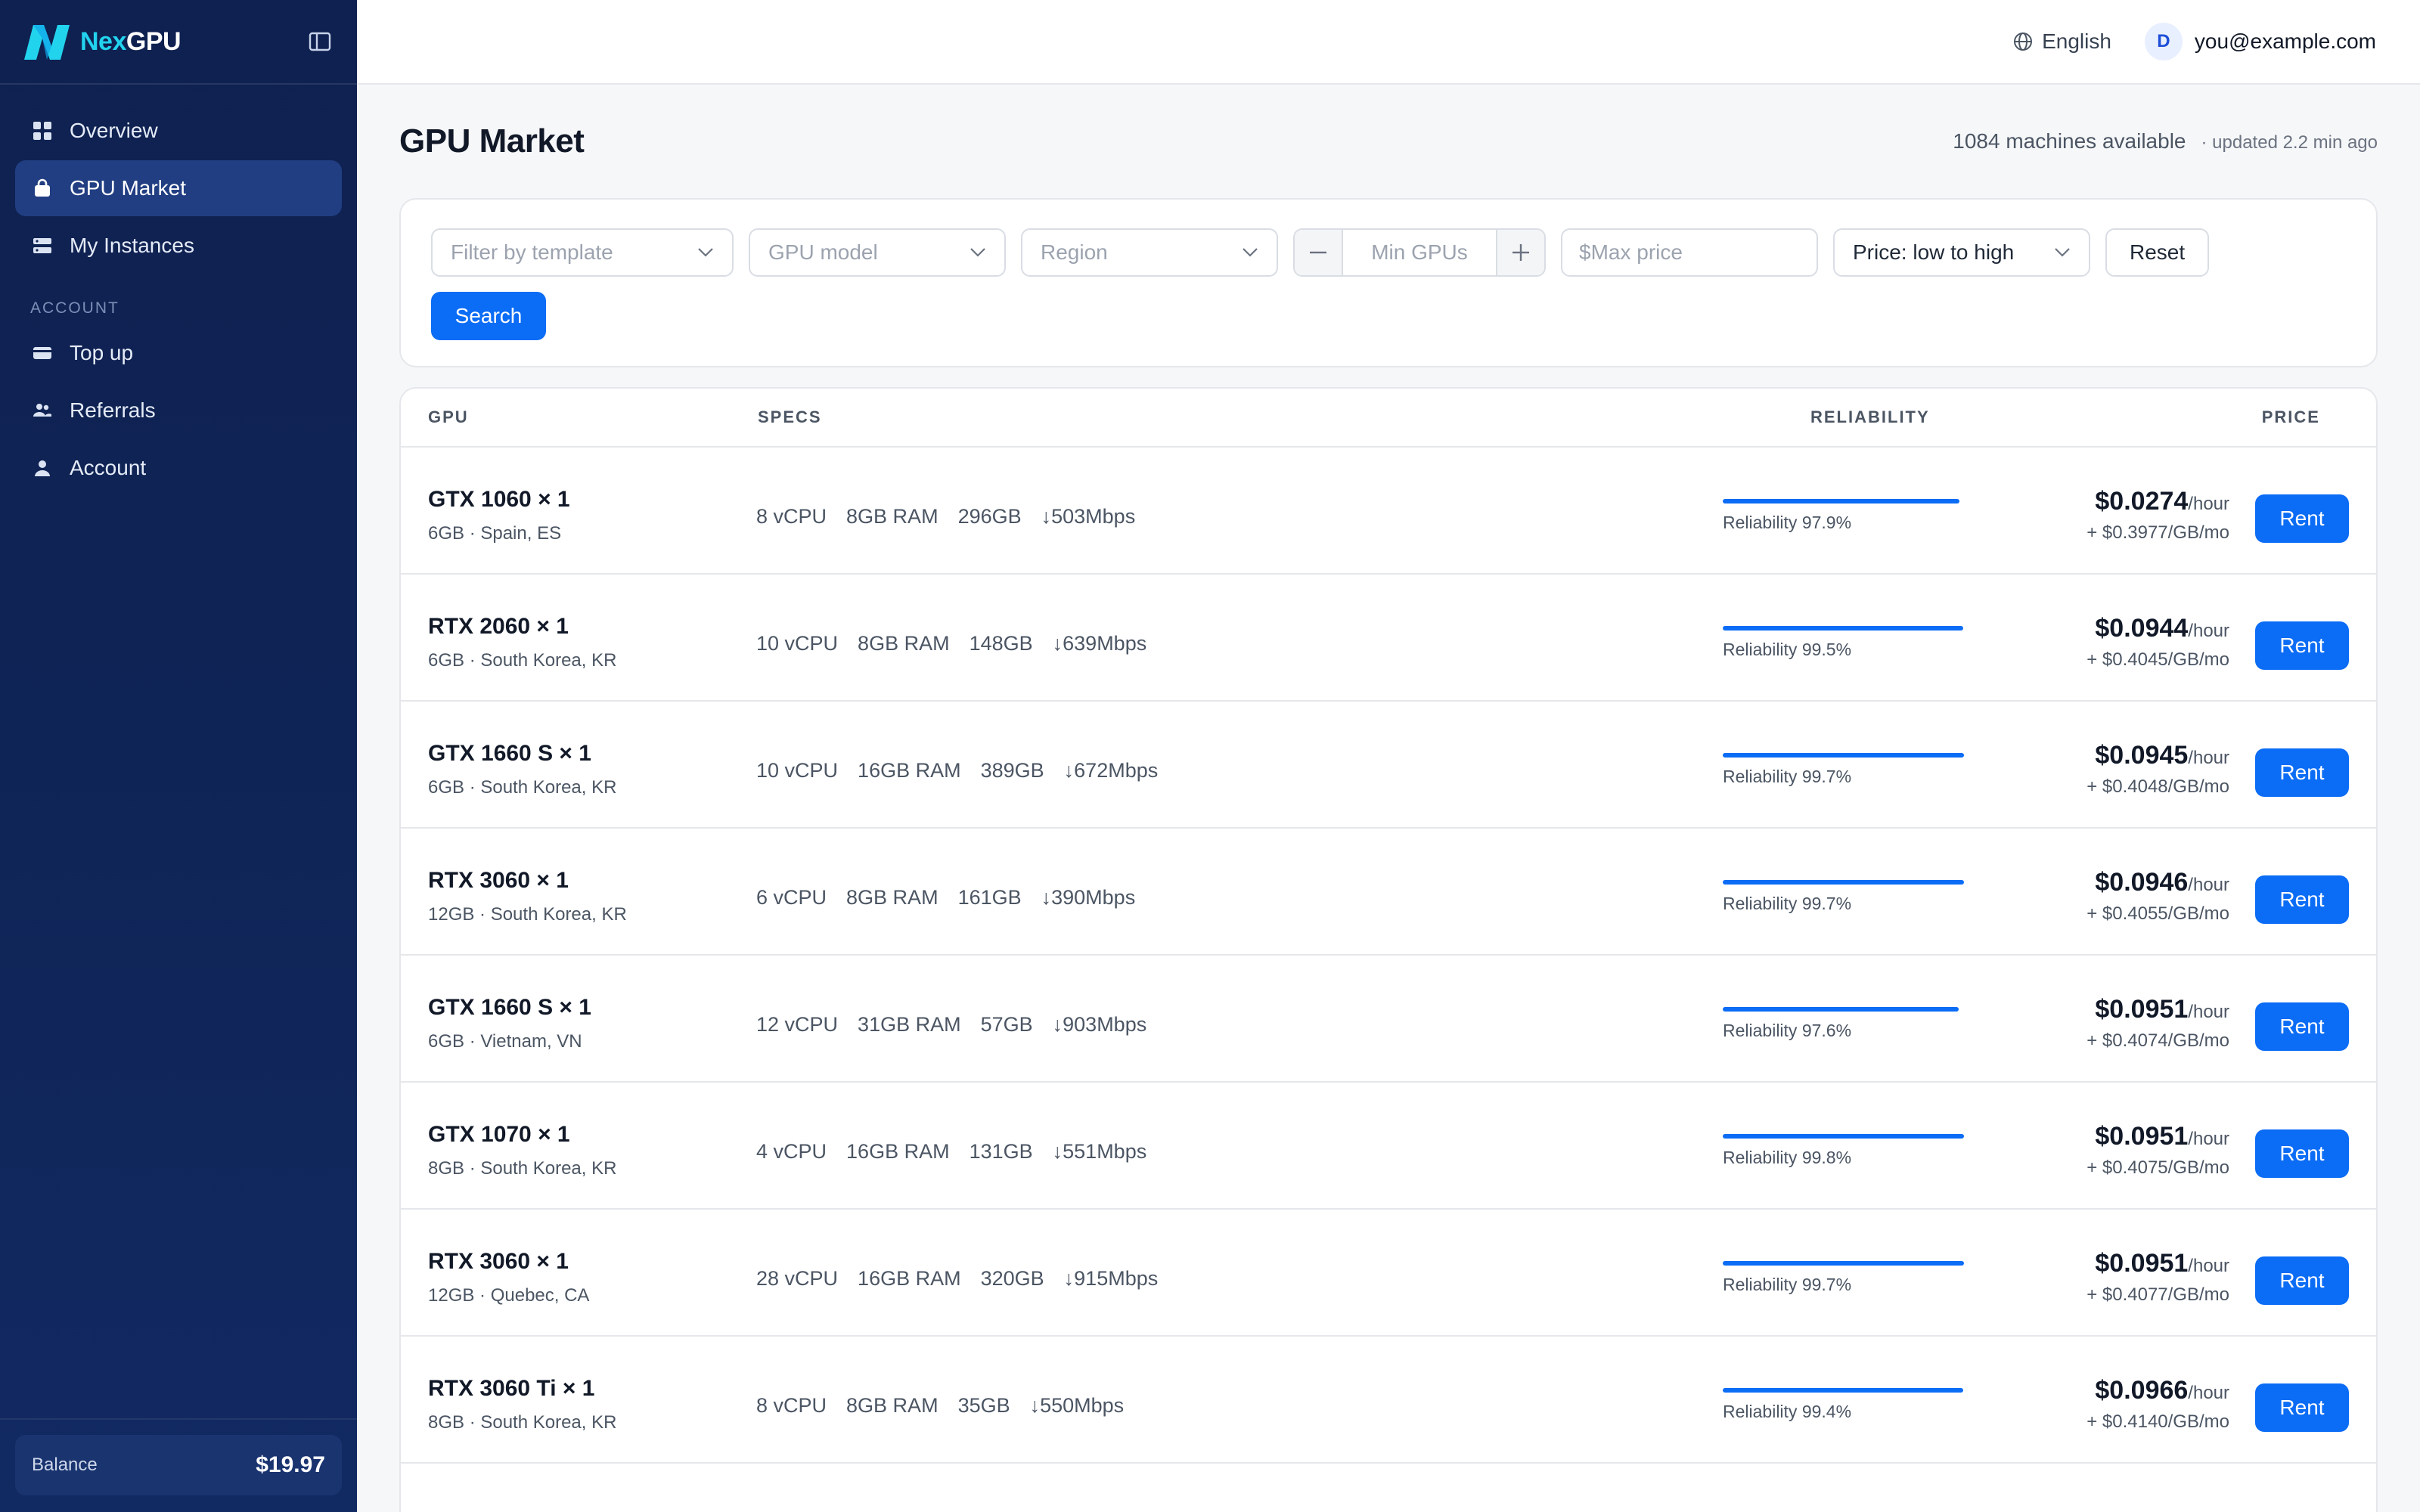 The width and height of the screenshot is (2420, 1512). Describe the element at coordinates (2142, 628) in the screenshot. I see `price-hour: $0.0944` at that location.